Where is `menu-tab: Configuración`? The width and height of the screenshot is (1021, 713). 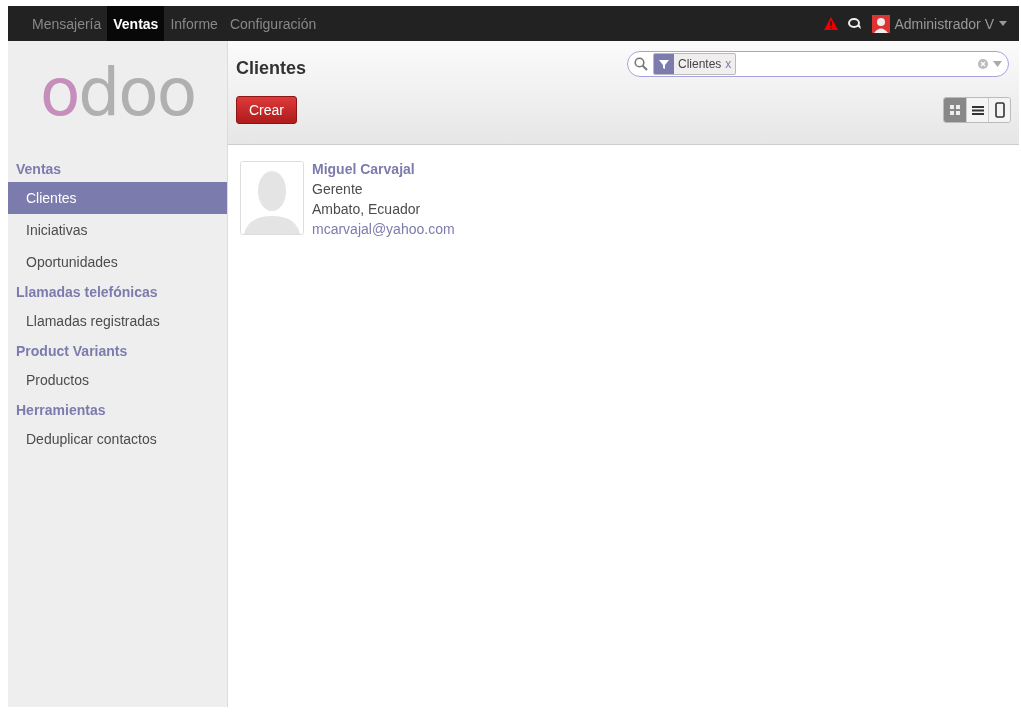
menu-tab: Configuración is located at coordinates (273, 23).